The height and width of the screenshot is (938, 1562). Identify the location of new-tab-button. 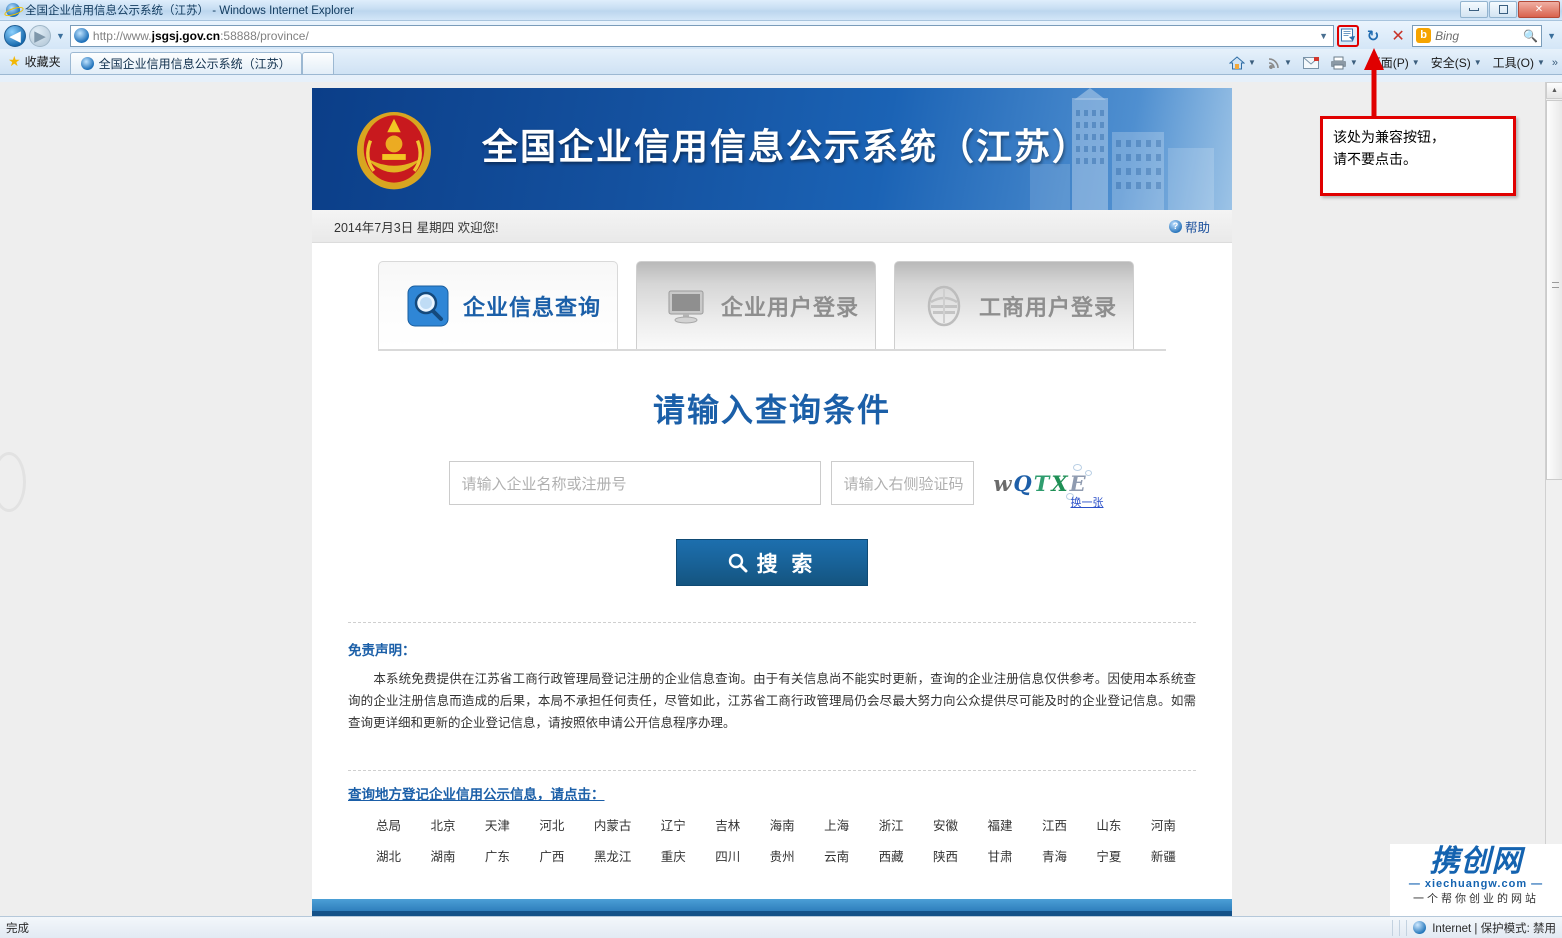
(317, 63).